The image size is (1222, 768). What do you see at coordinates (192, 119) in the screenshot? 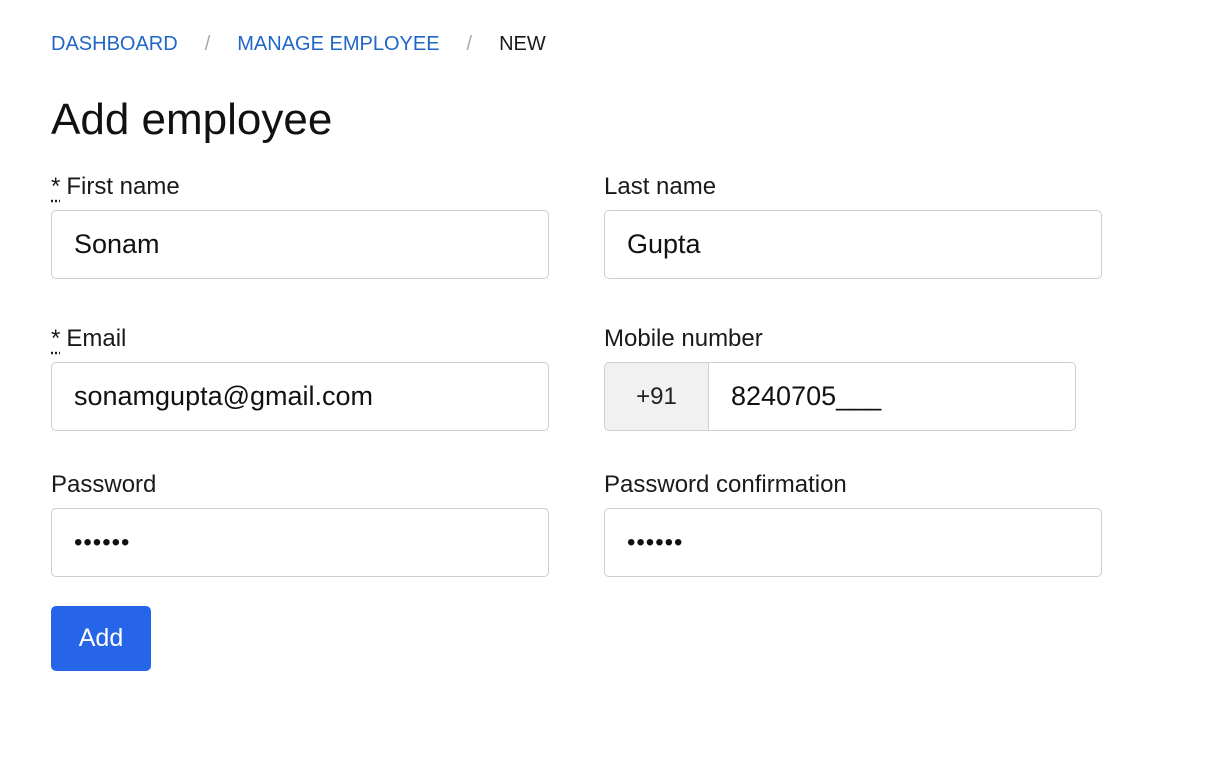
I see `page-title: Add employee` at bounding box center [192, 119].